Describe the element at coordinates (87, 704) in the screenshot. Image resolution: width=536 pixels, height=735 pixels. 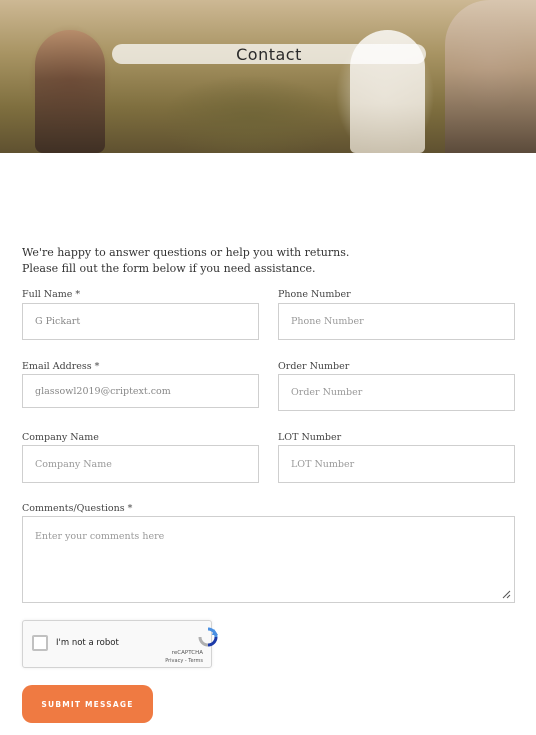
I see `submit-message-button: SUBMIT MESSAGE` at that location.